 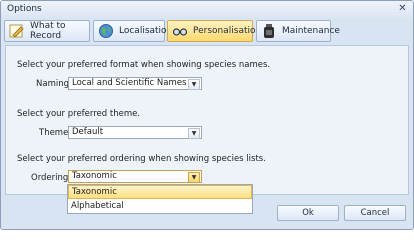 What do you see at coordinates (269, 31) in the screenshot?
I see `jar-icon` at bounding box center [269, 31].